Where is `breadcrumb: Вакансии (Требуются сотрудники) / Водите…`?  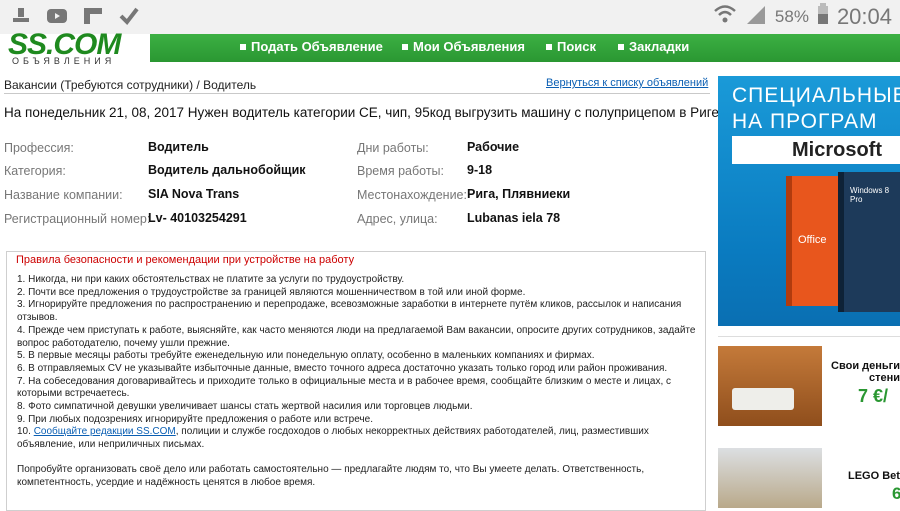
breadcrumb: Вакансии (Требуются сотрудники) / Водите… is located at coordinates (130, 85).